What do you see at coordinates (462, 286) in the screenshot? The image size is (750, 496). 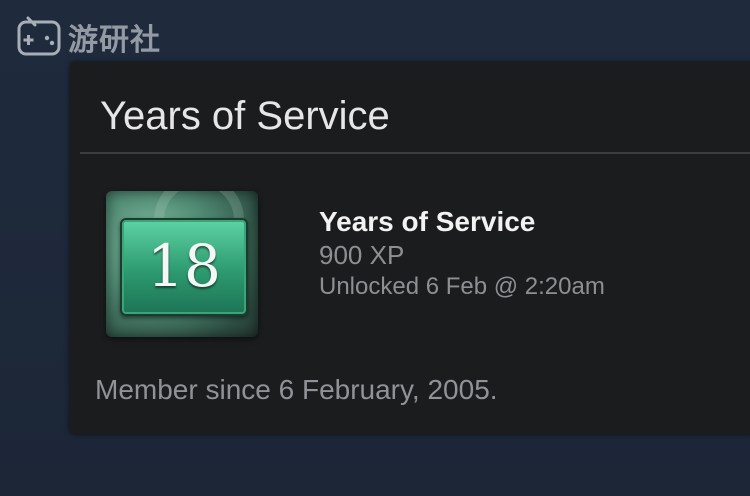 I see `achievement-unlocked-date: Unlocked 6 Feb @ 2:20am` at bounding box center [462, 286].